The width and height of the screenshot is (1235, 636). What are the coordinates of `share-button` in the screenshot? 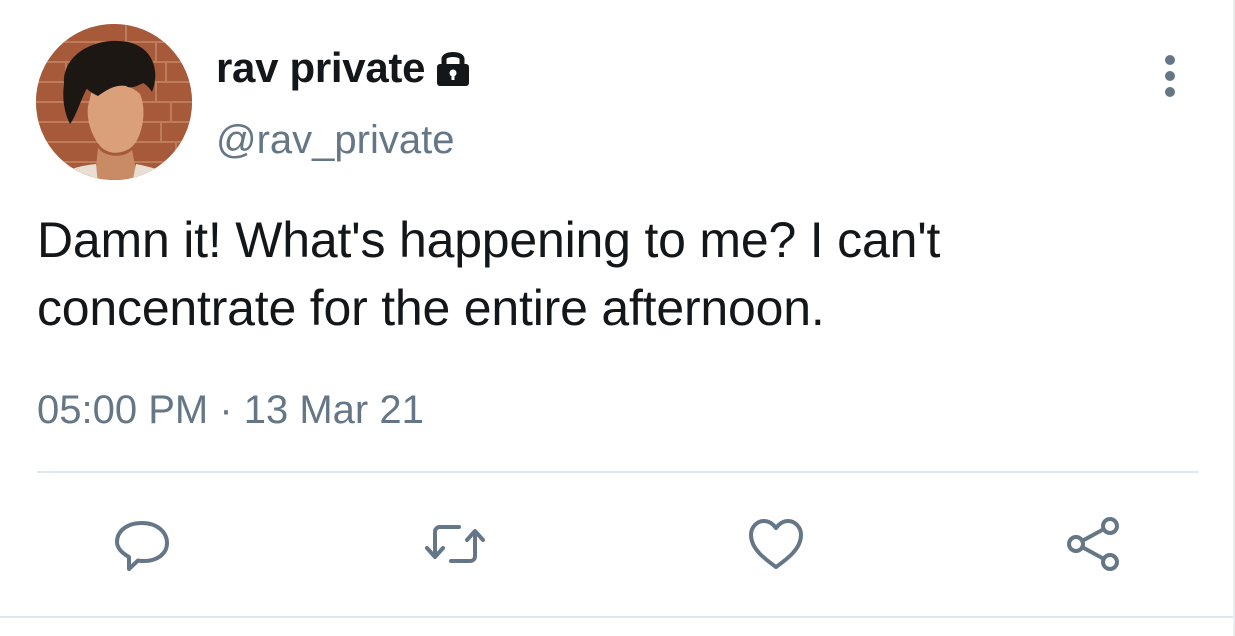 It's located at (1094, 544).